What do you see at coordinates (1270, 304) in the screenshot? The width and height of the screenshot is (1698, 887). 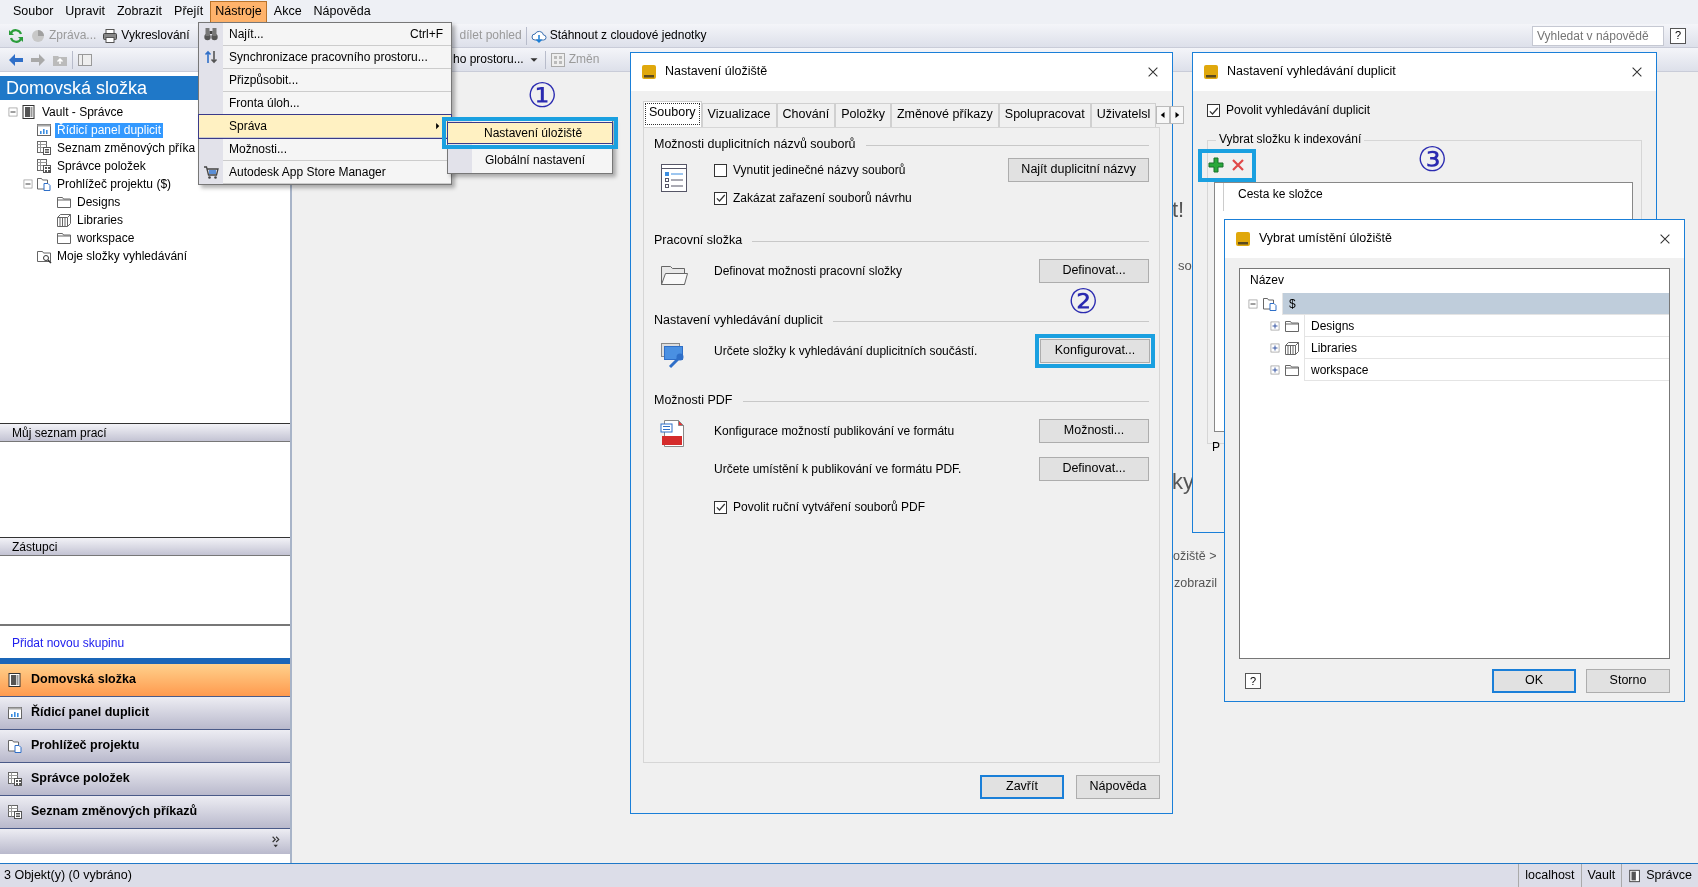 I see `folder-document-icon` at bounding box center [1270, 304].